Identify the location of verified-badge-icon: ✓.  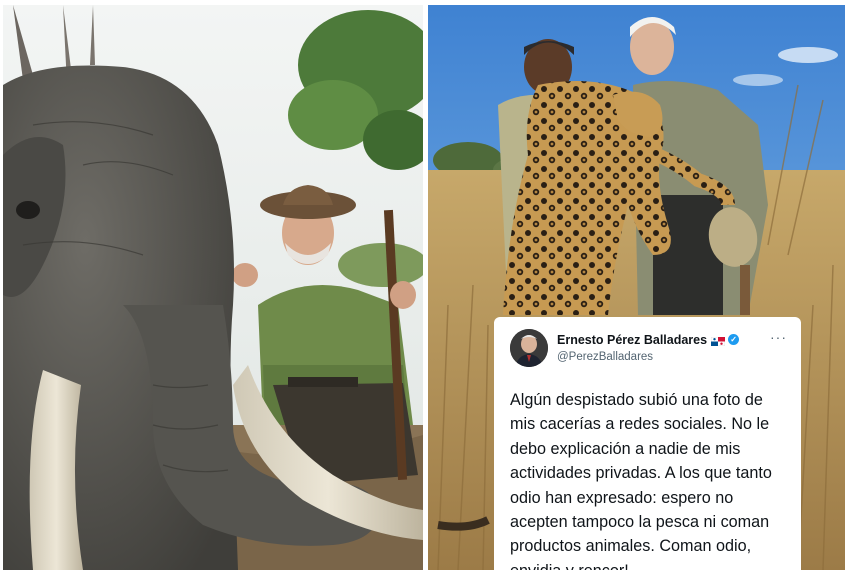
(734, 340).